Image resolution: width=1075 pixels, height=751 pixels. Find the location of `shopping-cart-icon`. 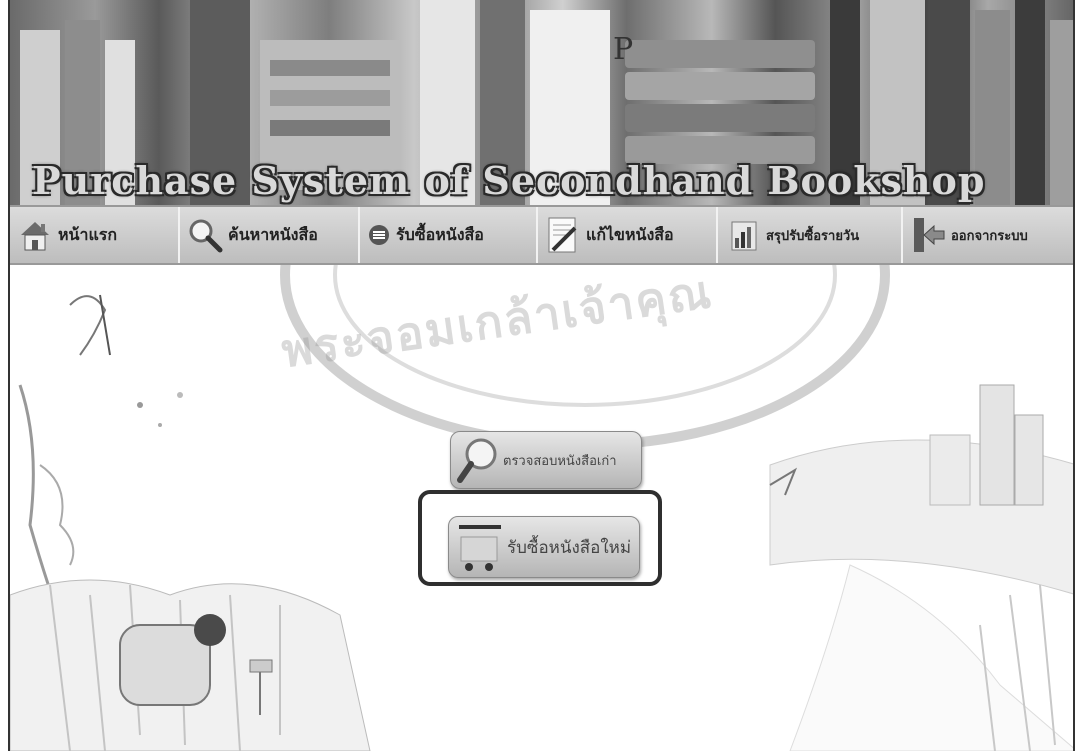

shopping-cart-icon is located at coordinates (480, 547).